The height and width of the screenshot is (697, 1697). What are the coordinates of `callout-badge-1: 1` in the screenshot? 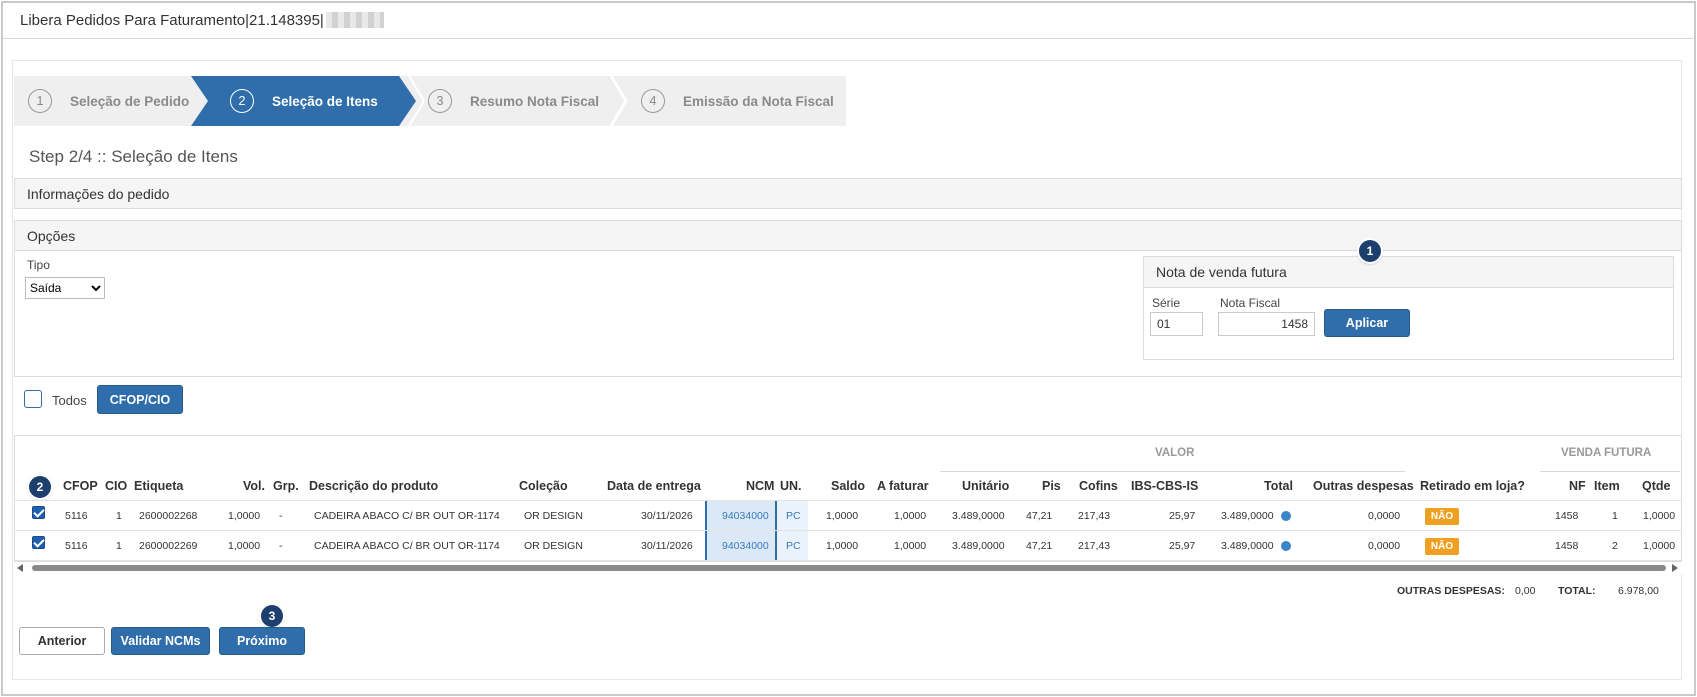 It's located at (1370, 251).